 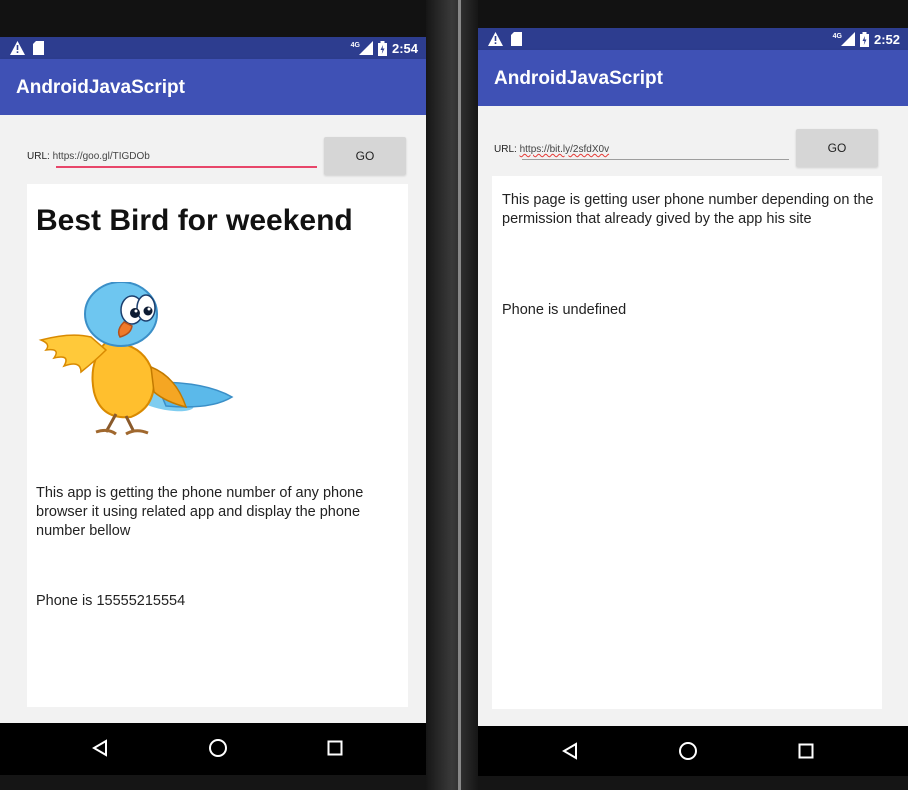 I want to click on phone-number-text: Phone is undefined, so click(x=564, y=310).